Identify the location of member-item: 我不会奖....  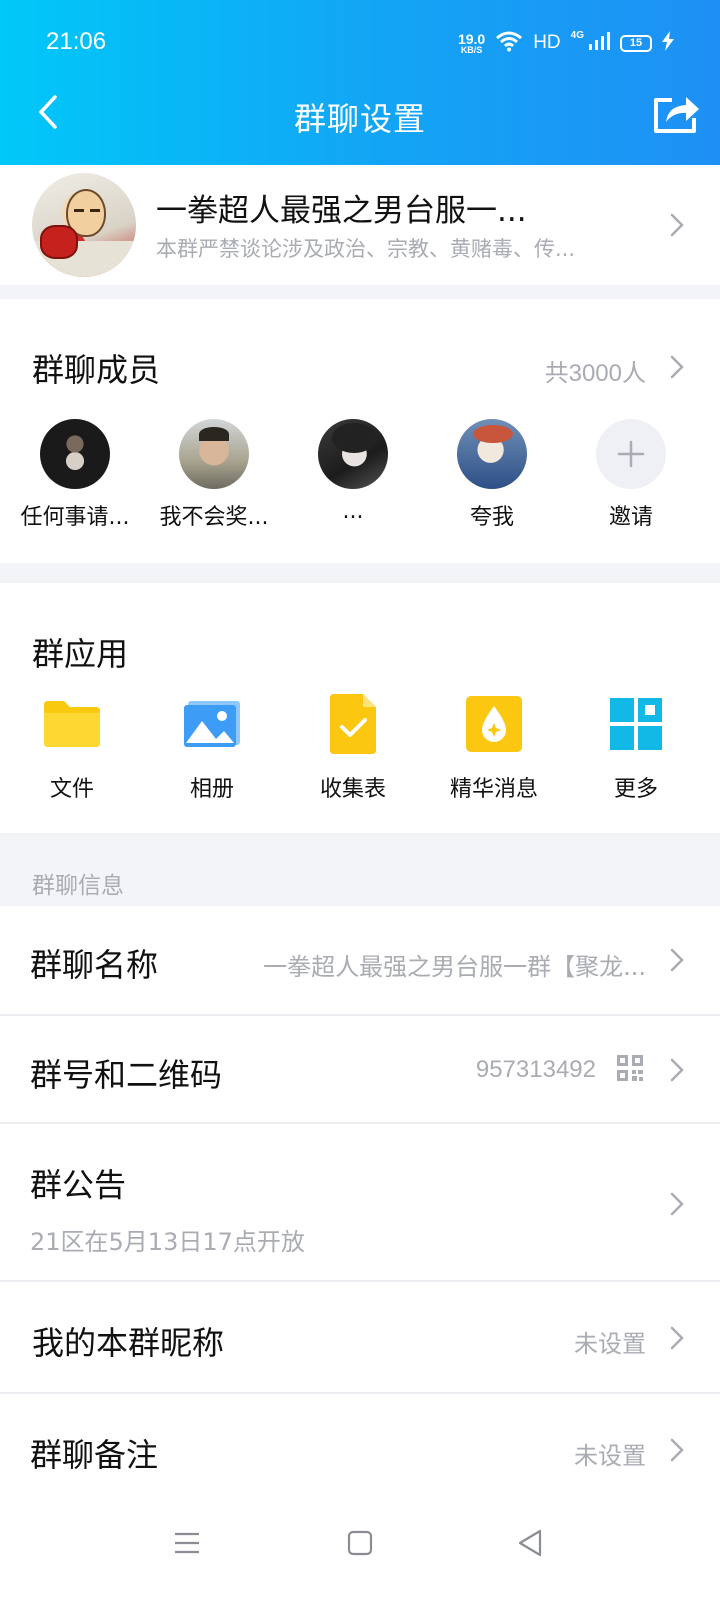
(214, 475).